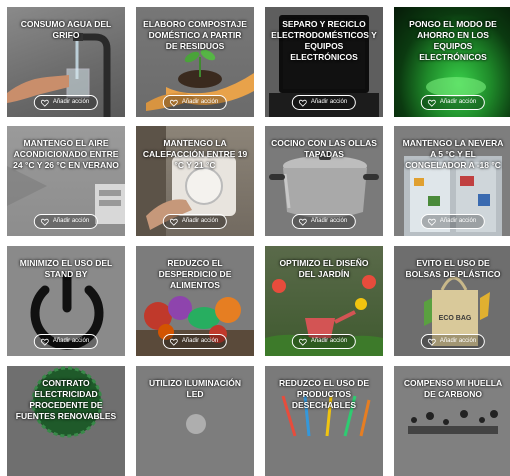 The height and width of the screenshot is (476, 510). Describe the element at coordinates (66, 268) in the screenshot. I see `card-title: MINIMIZO EL USO DEL STAND BY` at that location.